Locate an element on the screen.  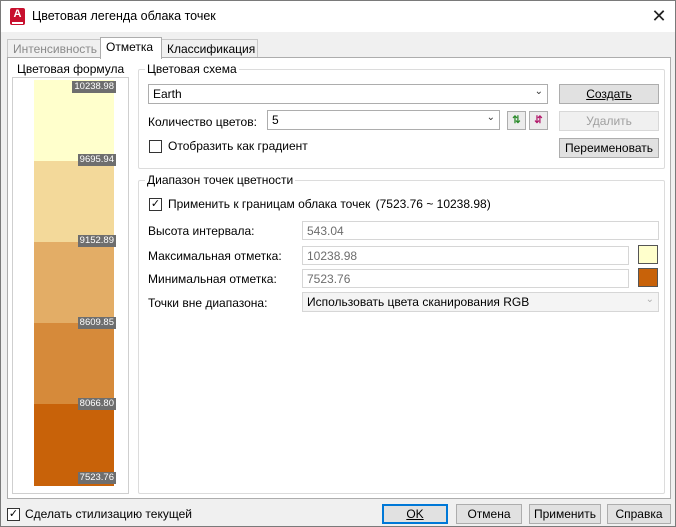
close-icon: ✕ is located at coordinates (659, 16).